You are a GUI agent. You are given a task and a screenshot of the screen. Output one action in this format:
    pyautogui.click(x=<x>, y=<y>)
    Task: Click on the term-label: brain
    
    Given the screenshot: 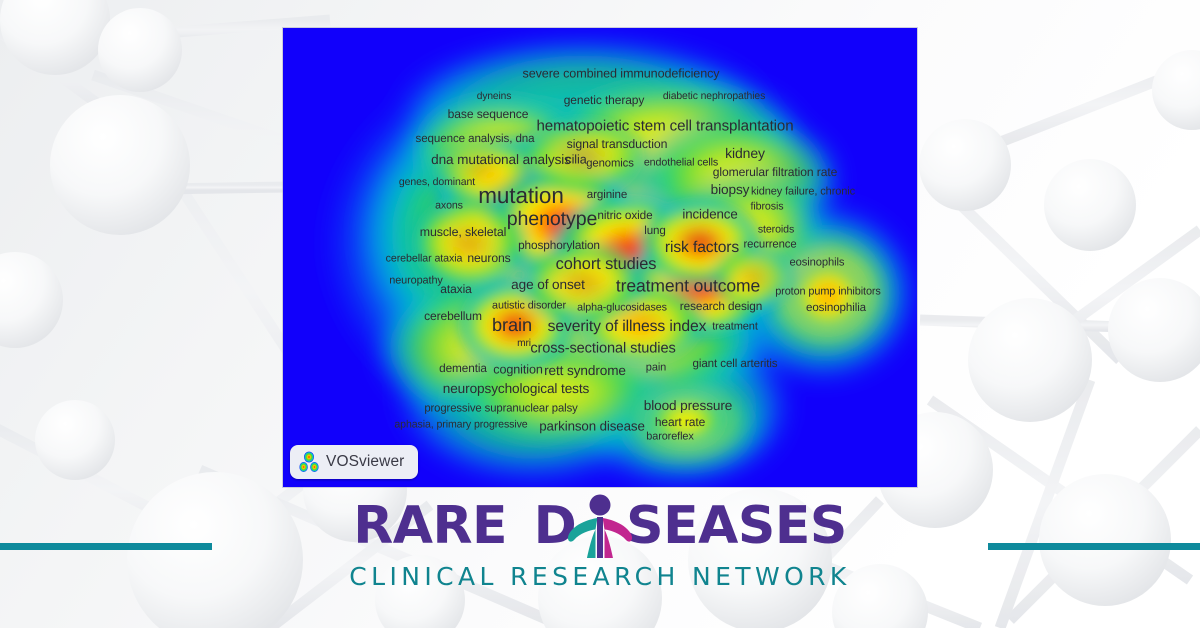 What is the action you would take?
    pyautogui.click(x=512, y=325)
    